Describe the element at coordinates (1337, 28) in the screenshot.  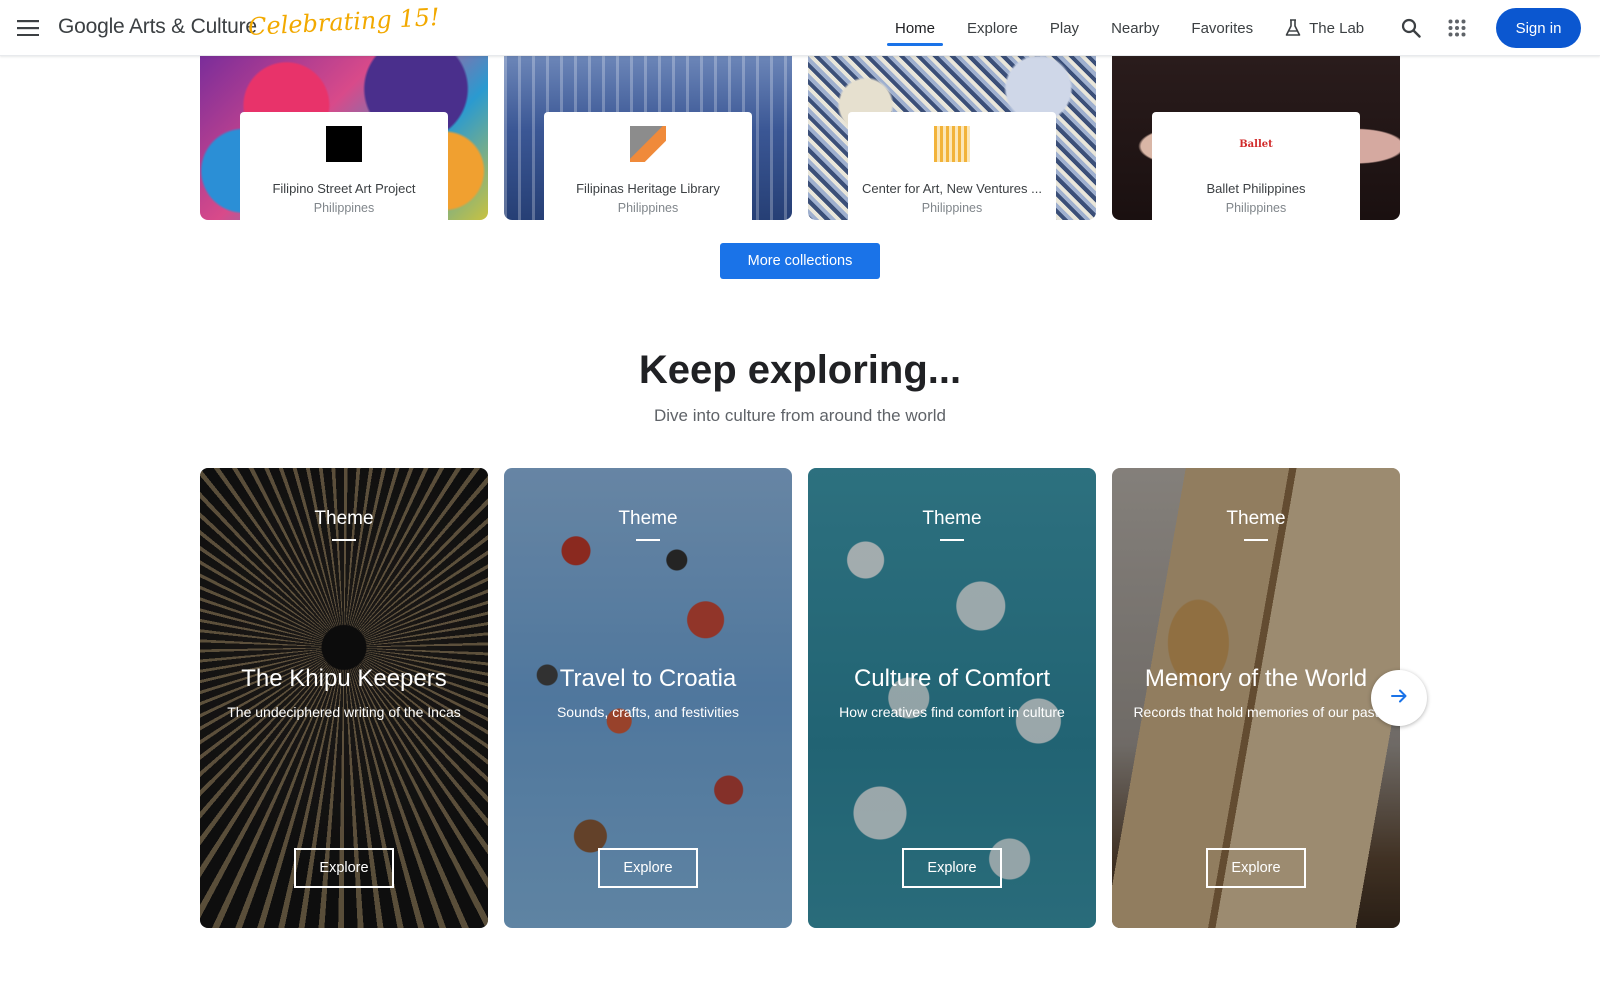
I see `nav-the-lab-label: The Lab` at that location.